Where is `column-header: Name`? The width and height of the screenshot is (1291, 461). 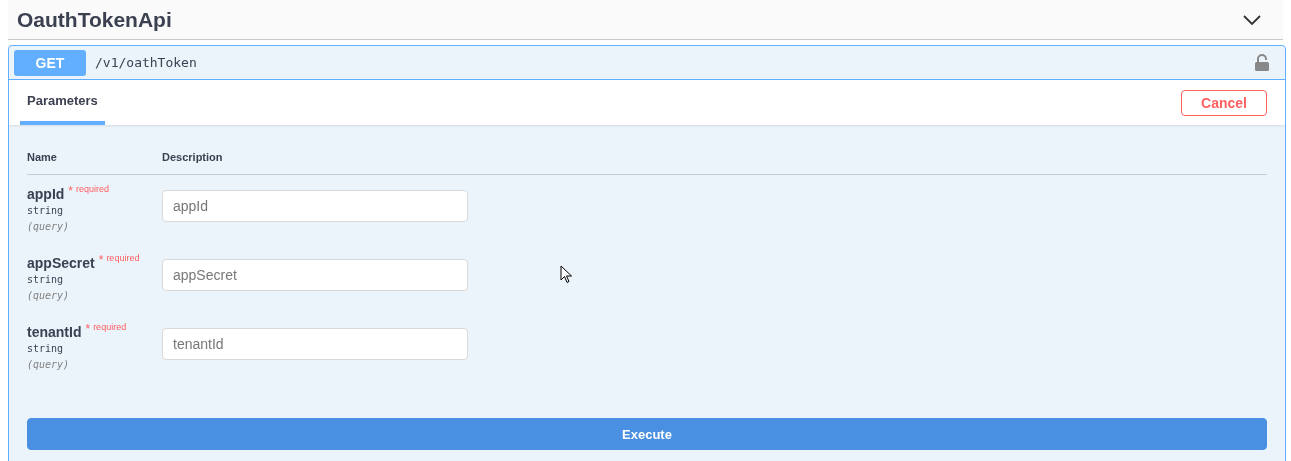
column-header: Name is located at coordinates (42, 157).